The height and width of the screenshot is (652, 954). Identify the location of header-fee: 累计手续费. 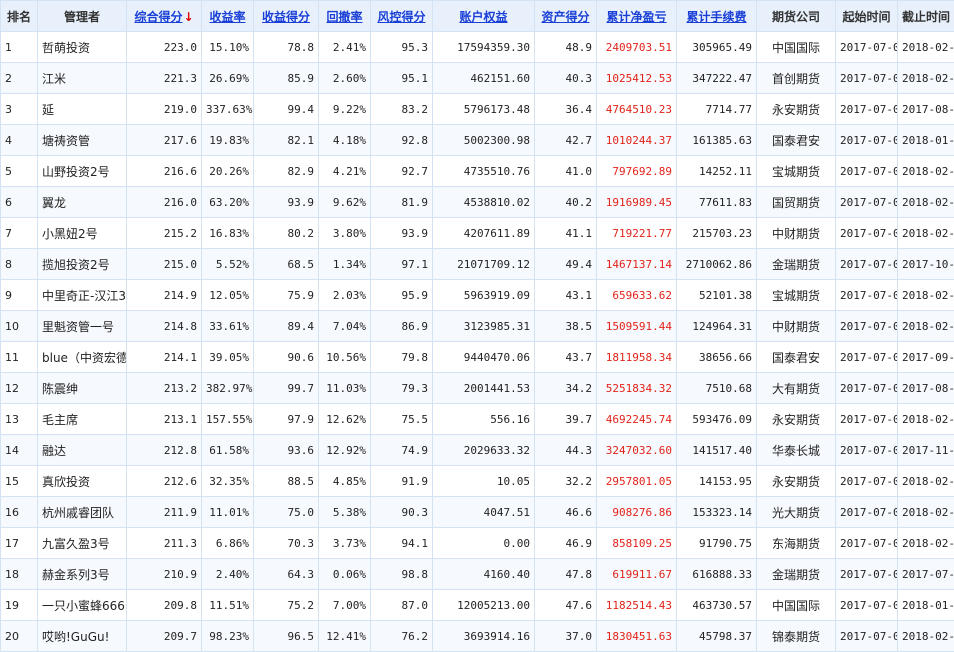
(717, 16).